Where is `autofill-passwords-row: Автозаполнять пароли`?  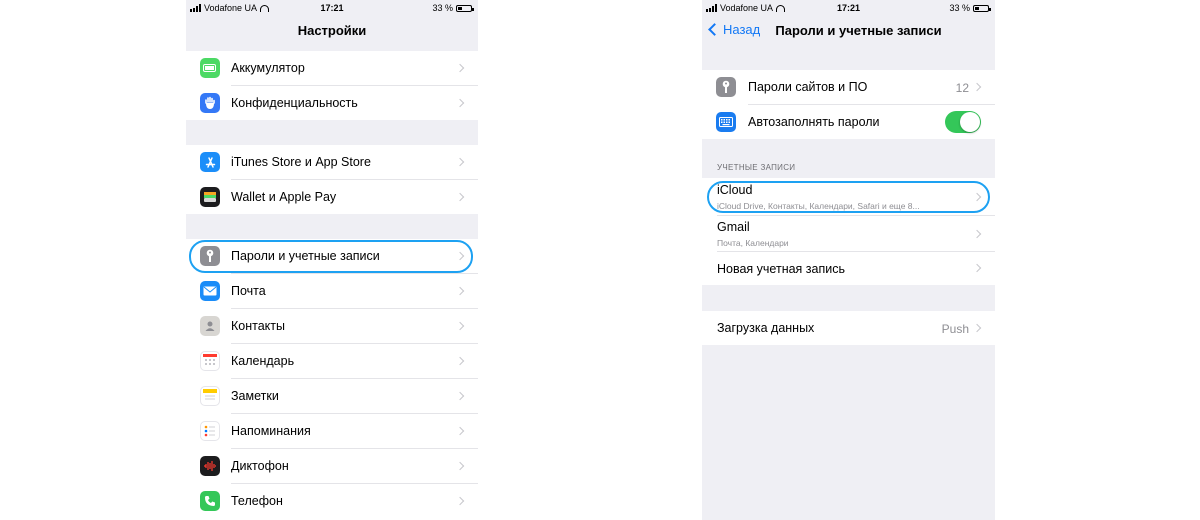
autofill-passwords-row: Автозаполнять пароли is located at coordinates (848, 122).